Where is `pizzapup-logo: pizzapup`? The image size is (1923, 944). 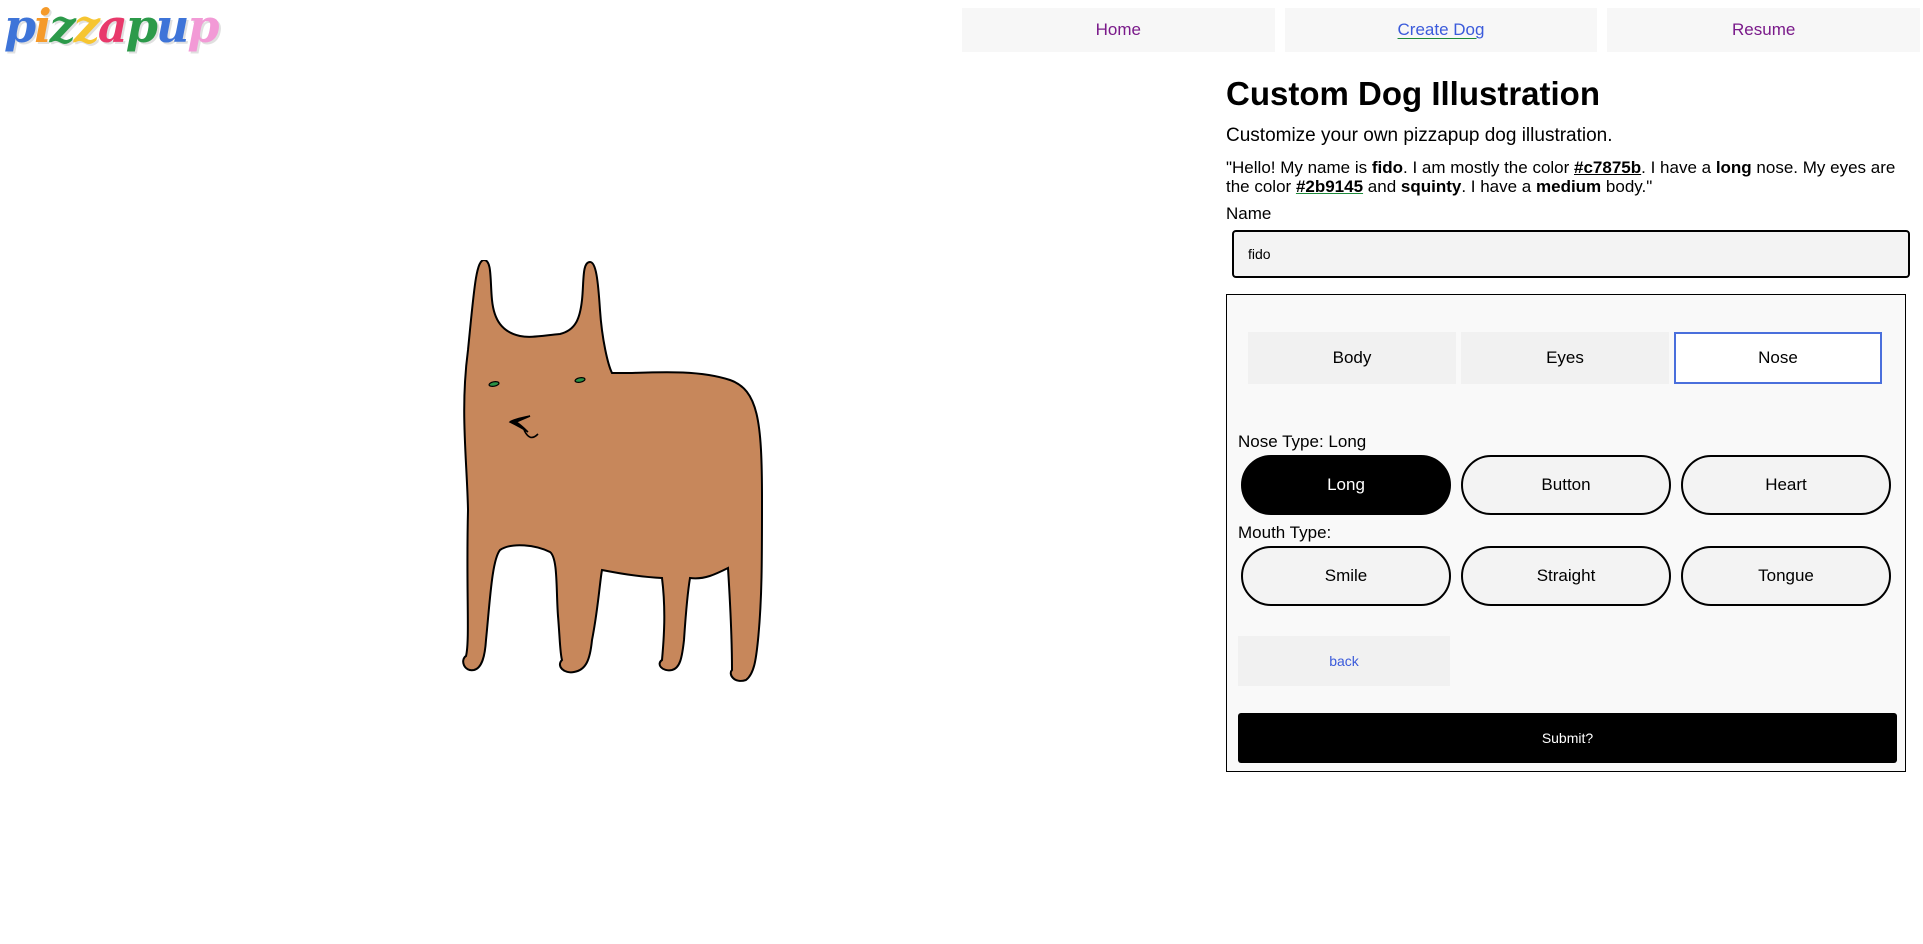 pizzapup-logo: pizzapup is located at coordinates (112, 26).